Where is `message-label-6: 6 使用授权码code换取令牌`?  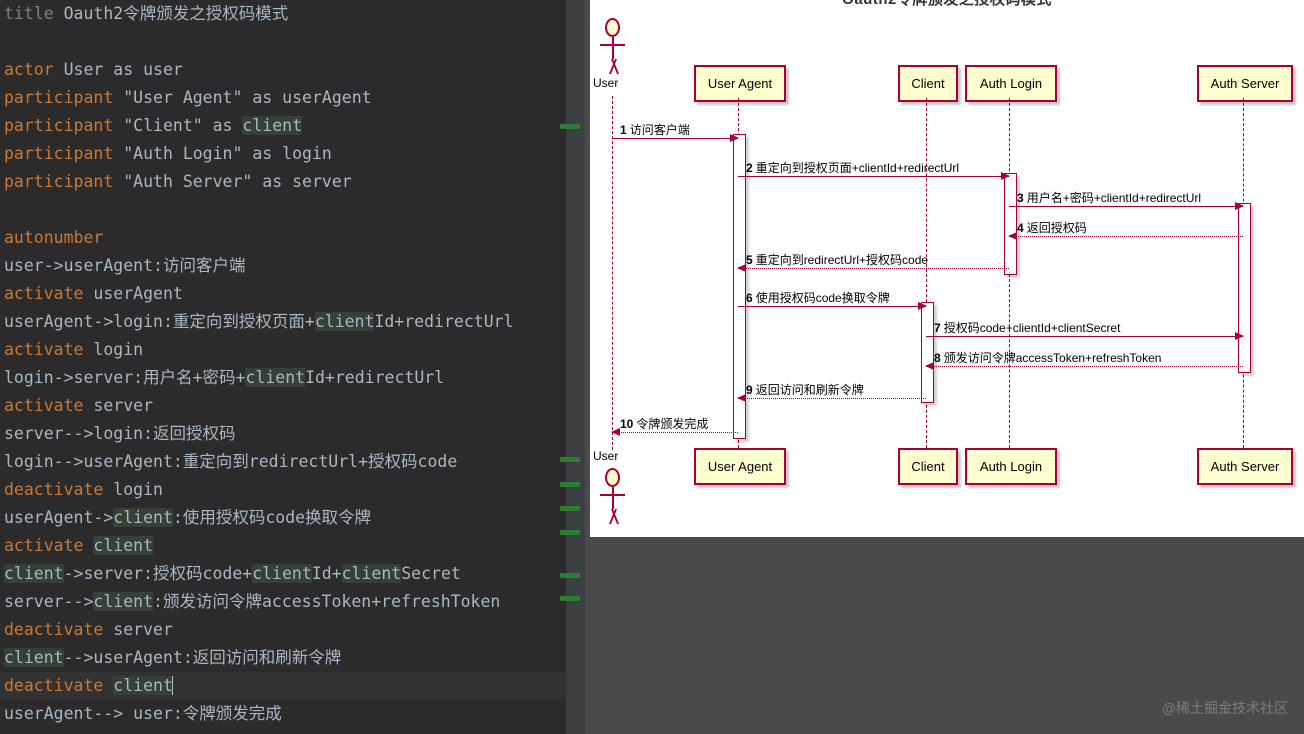 message-label-6: 6 使用授权码code换取令牌 is located at coordinates (818, 297).